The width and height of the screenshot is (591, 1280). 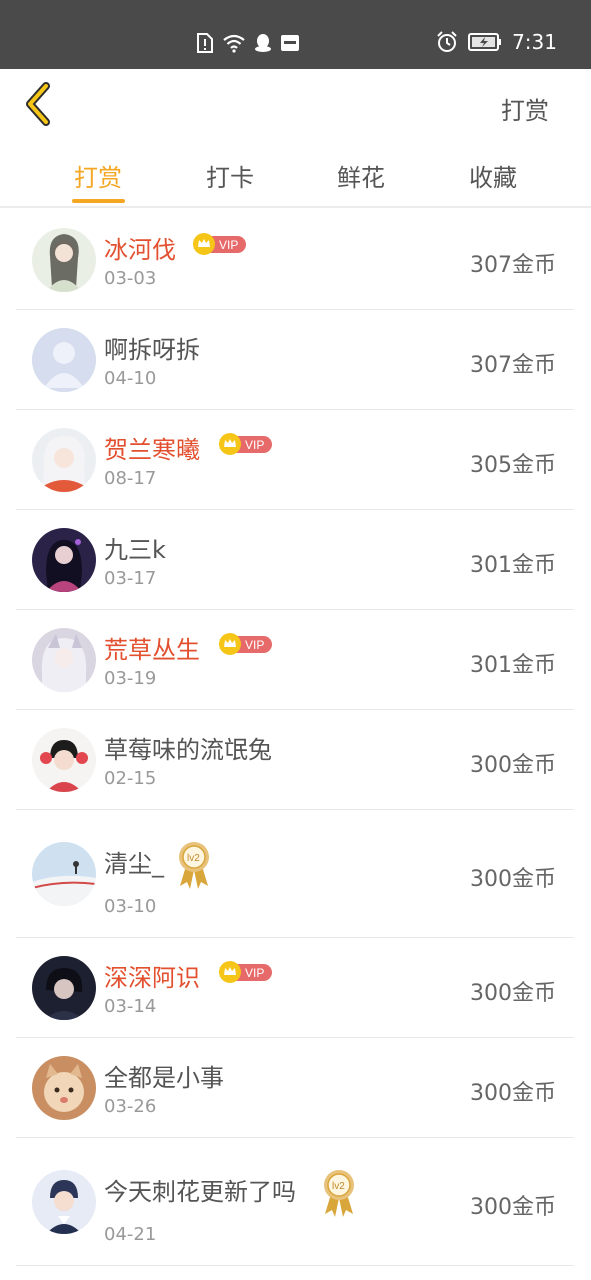 I want to click on date: 02-15, so click(x=130, y=778).